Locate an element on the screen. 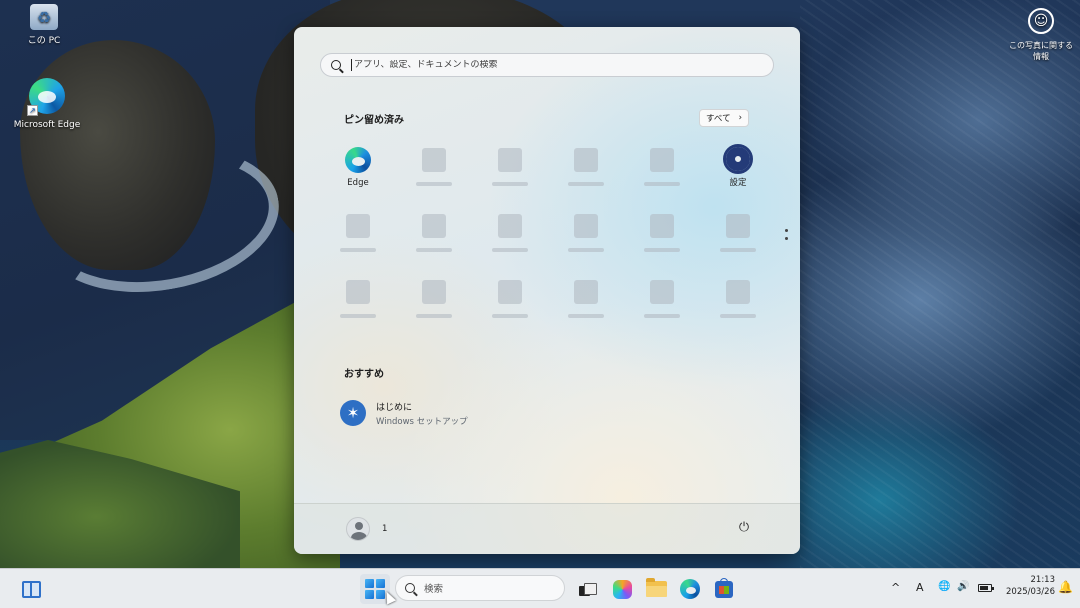 The width and height of the screenshot is (1080, 608). task-view-icon is located at coordinates (588, 589).